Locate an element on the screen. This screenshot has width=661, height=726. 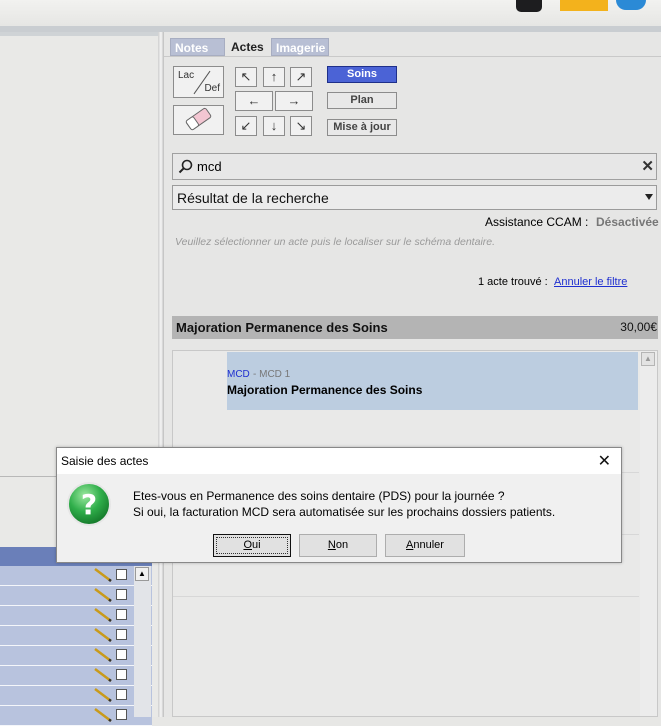
dialog-title: Saisie des actes is located at coordinates (105, 461).